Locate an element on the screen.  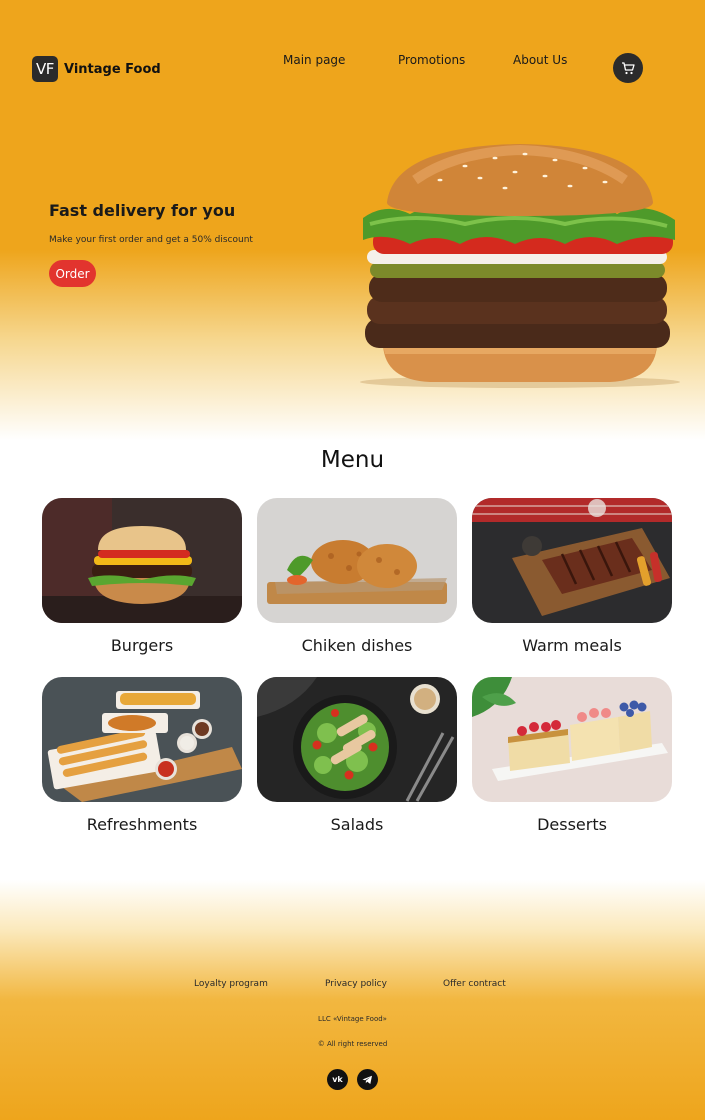
menu-card-desserts is located at coordinates (572, 739).